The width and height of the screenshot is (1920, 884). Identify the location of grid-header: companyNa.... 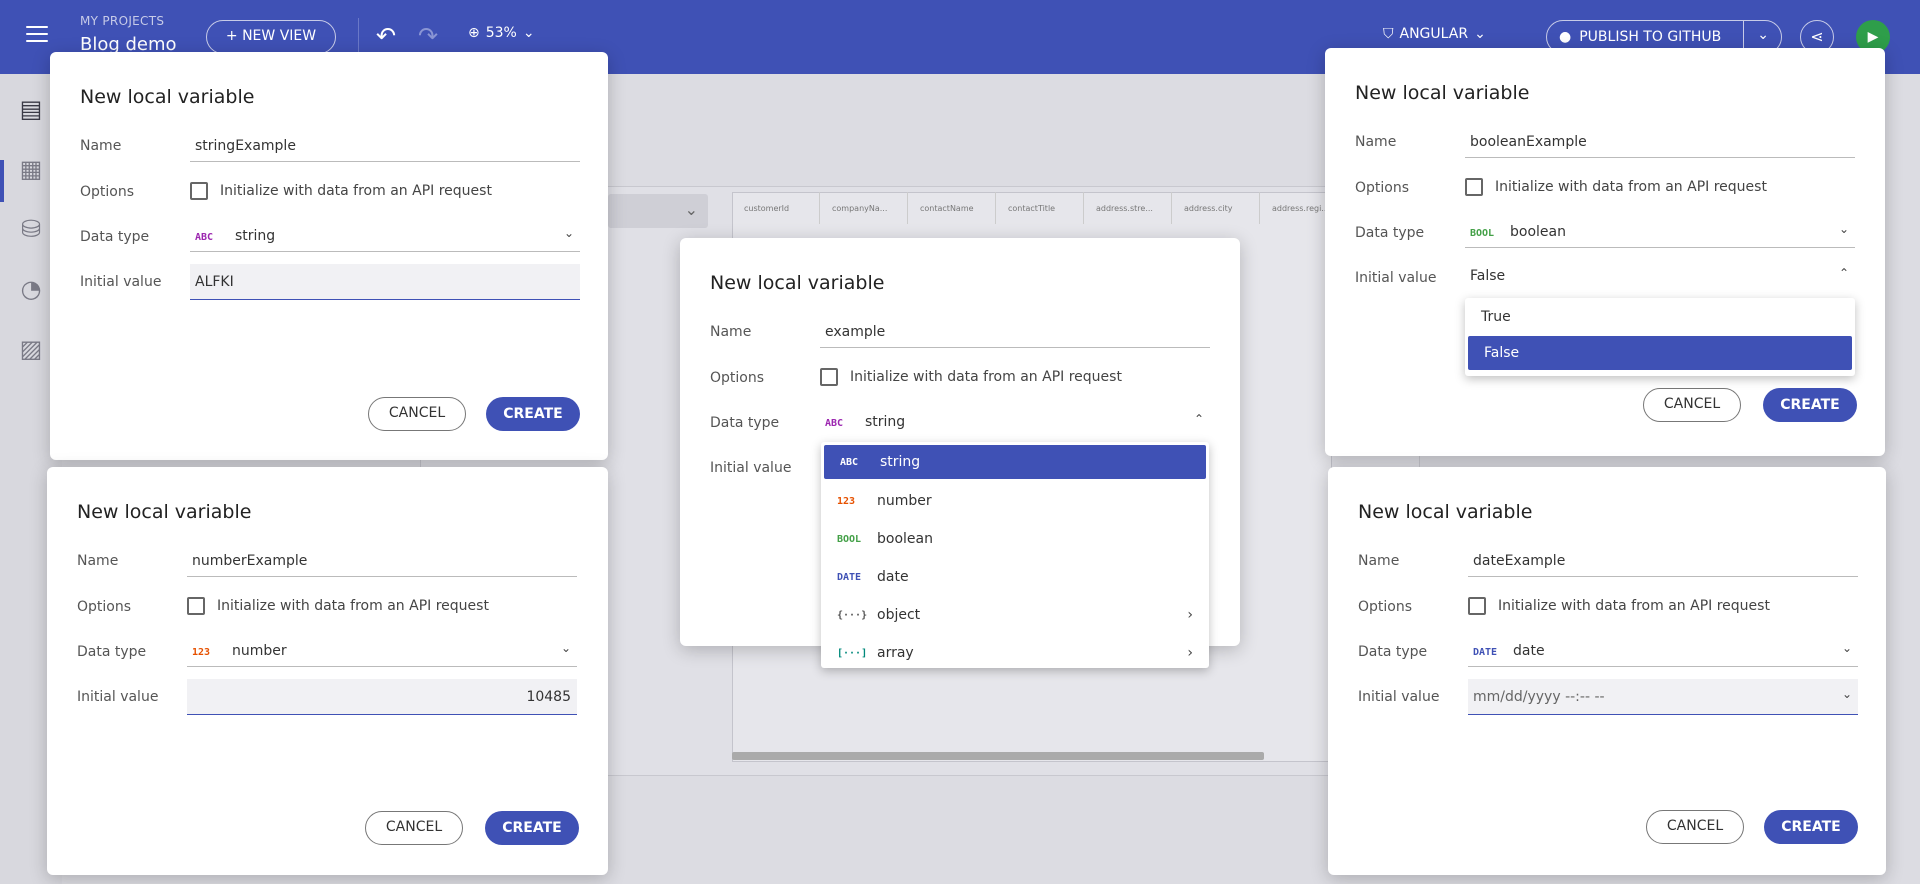
(864, 208).